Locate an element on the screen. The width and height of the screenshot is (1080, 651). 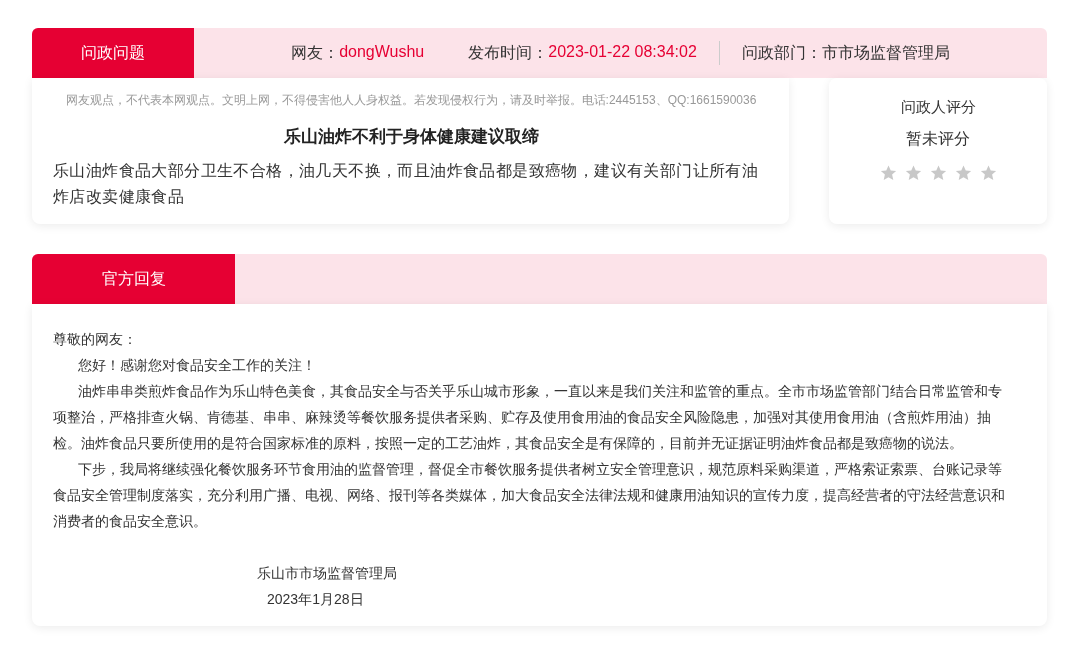
time-label: 发布时间： is located at coordinates (508, 52).